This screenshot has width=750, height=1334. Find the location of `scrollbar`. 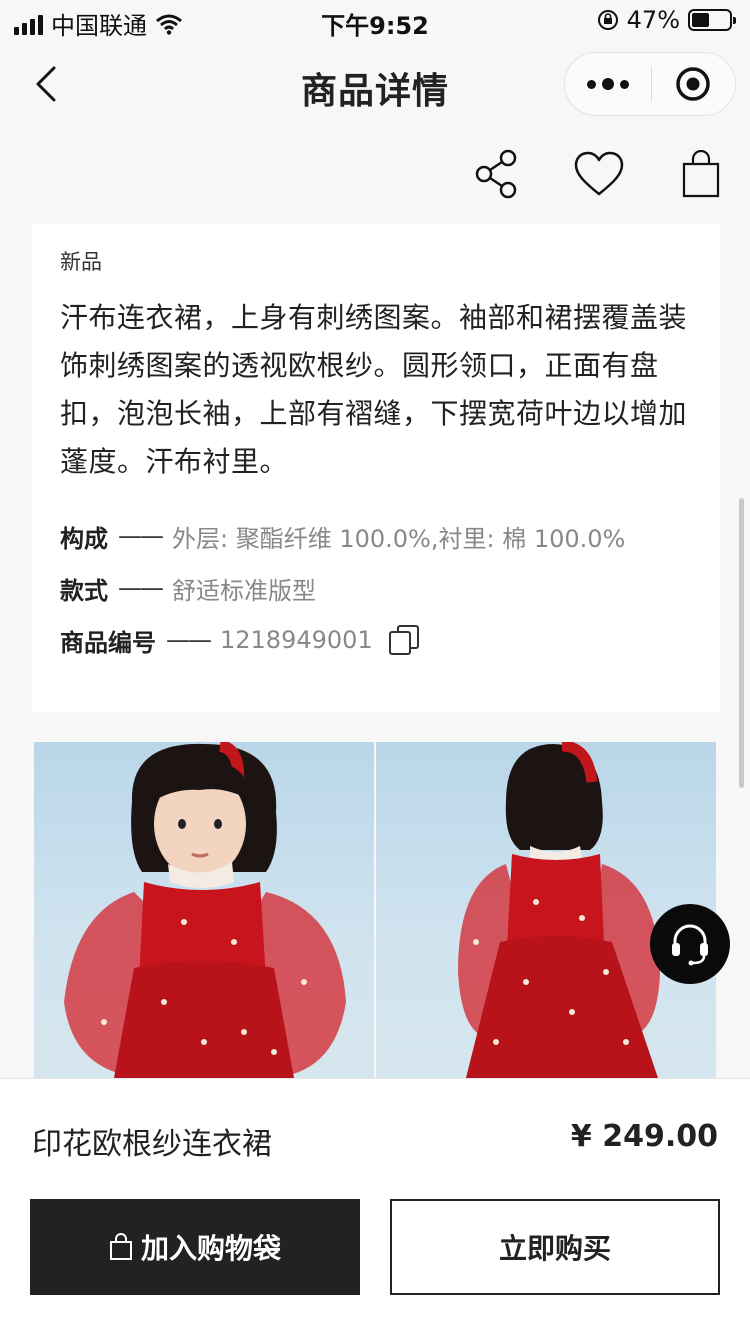

scrollbar is located at coordinates (741, 643).